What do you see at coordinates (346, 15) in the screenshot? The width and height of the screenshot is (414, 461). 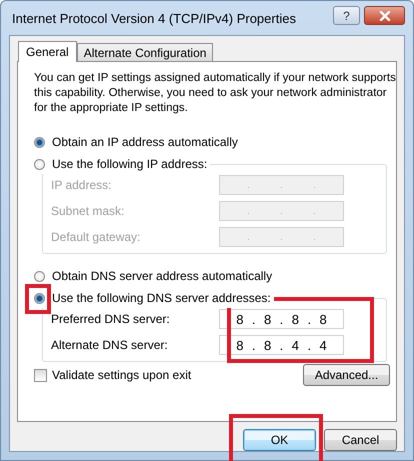 I see `help-button: ?` at bounding box center [346, 15].